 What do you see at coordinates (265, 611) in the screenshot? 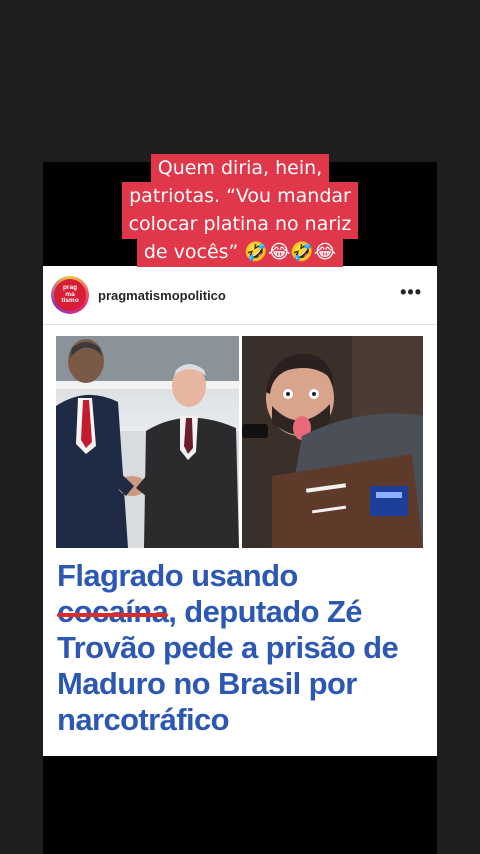
I see `headline-line: , deputado Zé` at bounding box center [265, 611].